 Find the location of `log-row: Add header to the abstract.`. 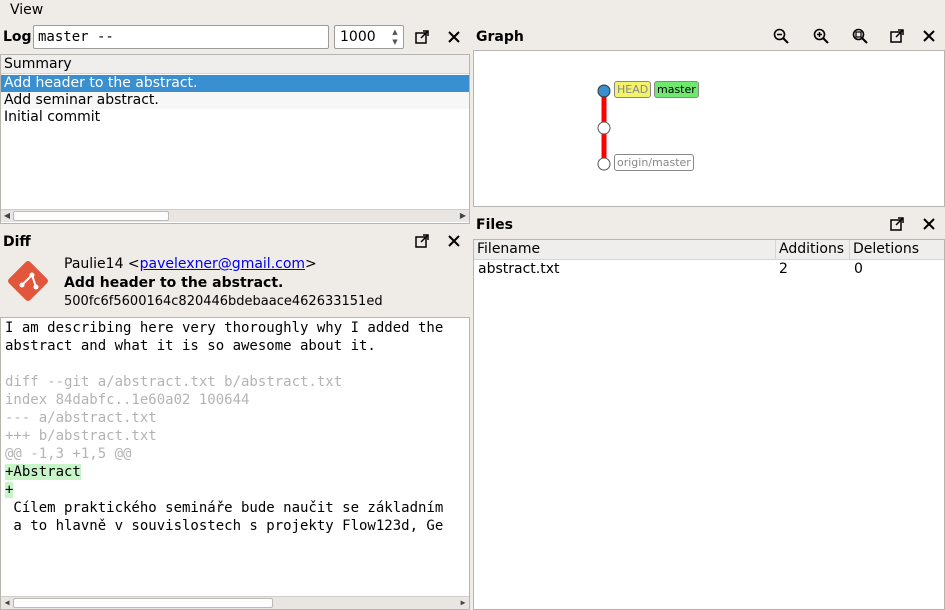

log-row: Add header to the abstract. is located at coordinates (235, 83).